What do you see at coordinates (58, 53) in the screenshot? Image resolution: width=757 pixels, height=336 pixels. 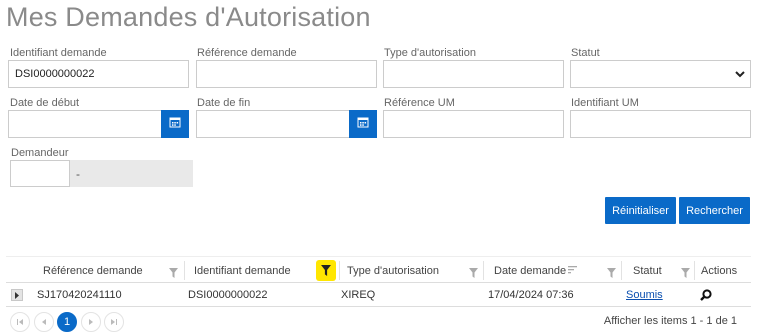 I see `identifiant-demande-label: Identifiant demande` at bounding box center [58, 53].